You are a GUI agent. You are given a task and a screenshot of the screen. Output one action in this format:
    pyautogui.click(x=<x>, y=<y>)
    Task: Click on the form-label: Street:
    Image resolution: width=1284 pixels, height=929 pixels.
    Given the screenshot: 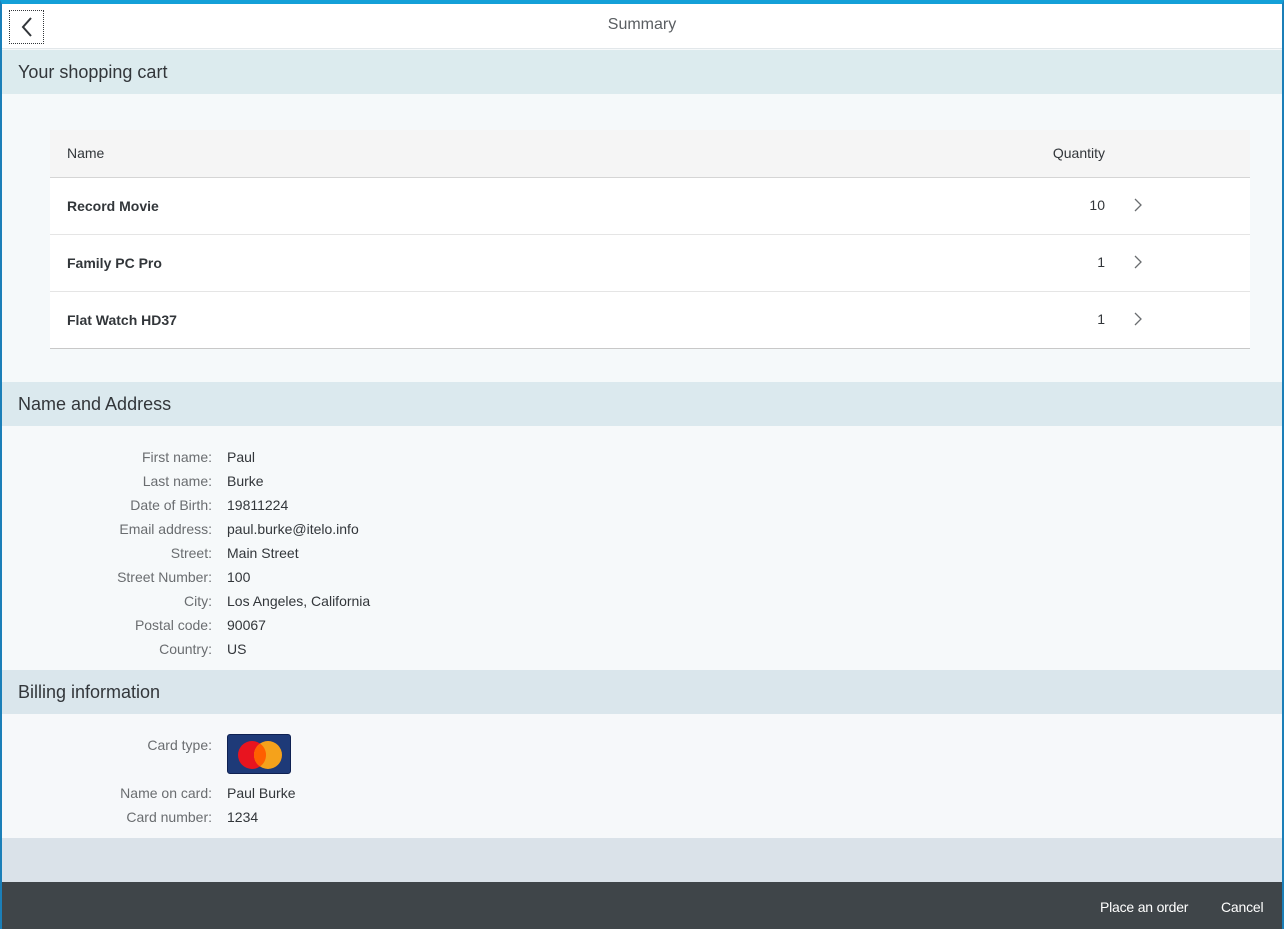 What is the action you would take?
    pyautogui.click(x=191, y=553)
    